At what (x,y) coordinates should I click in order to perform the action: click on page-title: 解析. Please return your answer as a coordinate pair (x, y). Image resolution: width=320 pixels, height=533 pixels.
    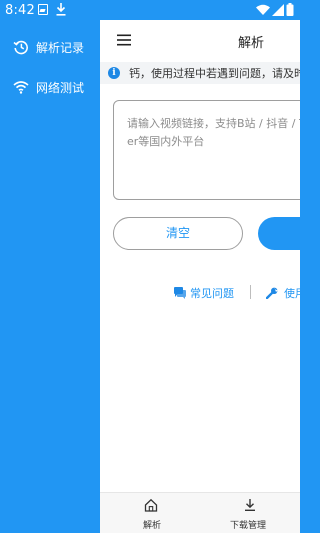
    Looking at the image, I should click on (251, 43).